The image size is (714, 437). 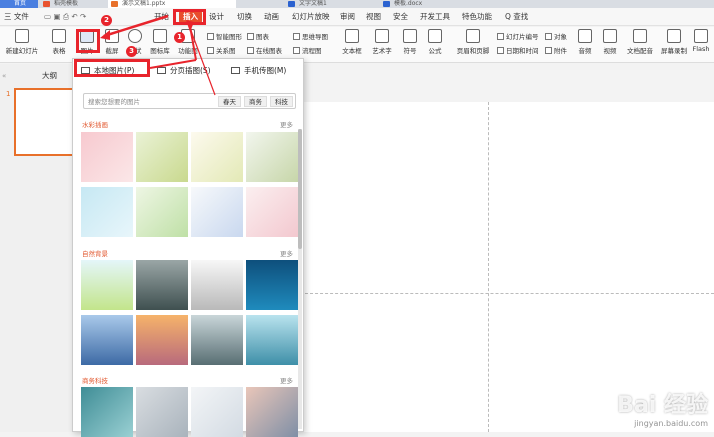 I want to click on online-chart-button: 在线图表, so click(x=264, y=50).